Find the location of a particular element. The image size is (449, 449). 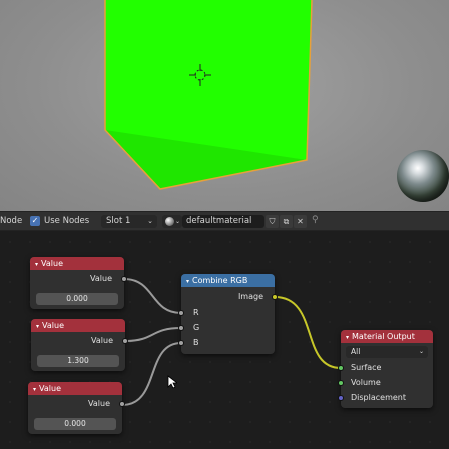

link-value2-to-g is located at coordinates (153, 334).